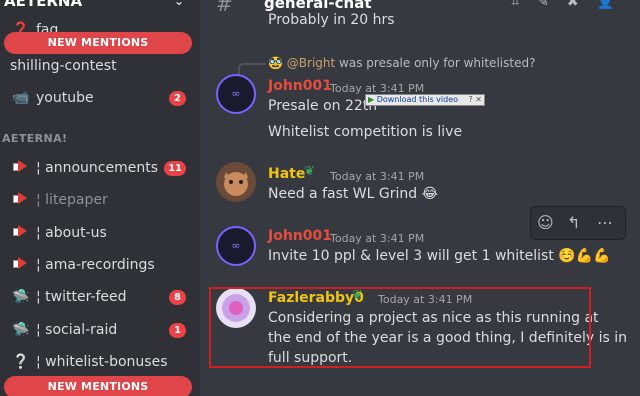 Image resolution: width=640 pixels, height=396 pixels. I want to click on channel-name: ¦ about-us, so click(71, 233).